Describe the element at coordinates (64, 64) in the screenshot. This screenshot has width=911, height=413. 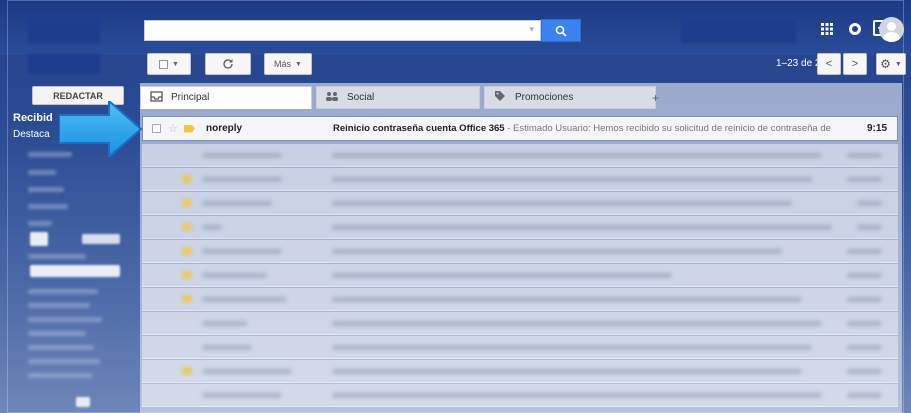
I see `mail-label-dropdown` at that location.